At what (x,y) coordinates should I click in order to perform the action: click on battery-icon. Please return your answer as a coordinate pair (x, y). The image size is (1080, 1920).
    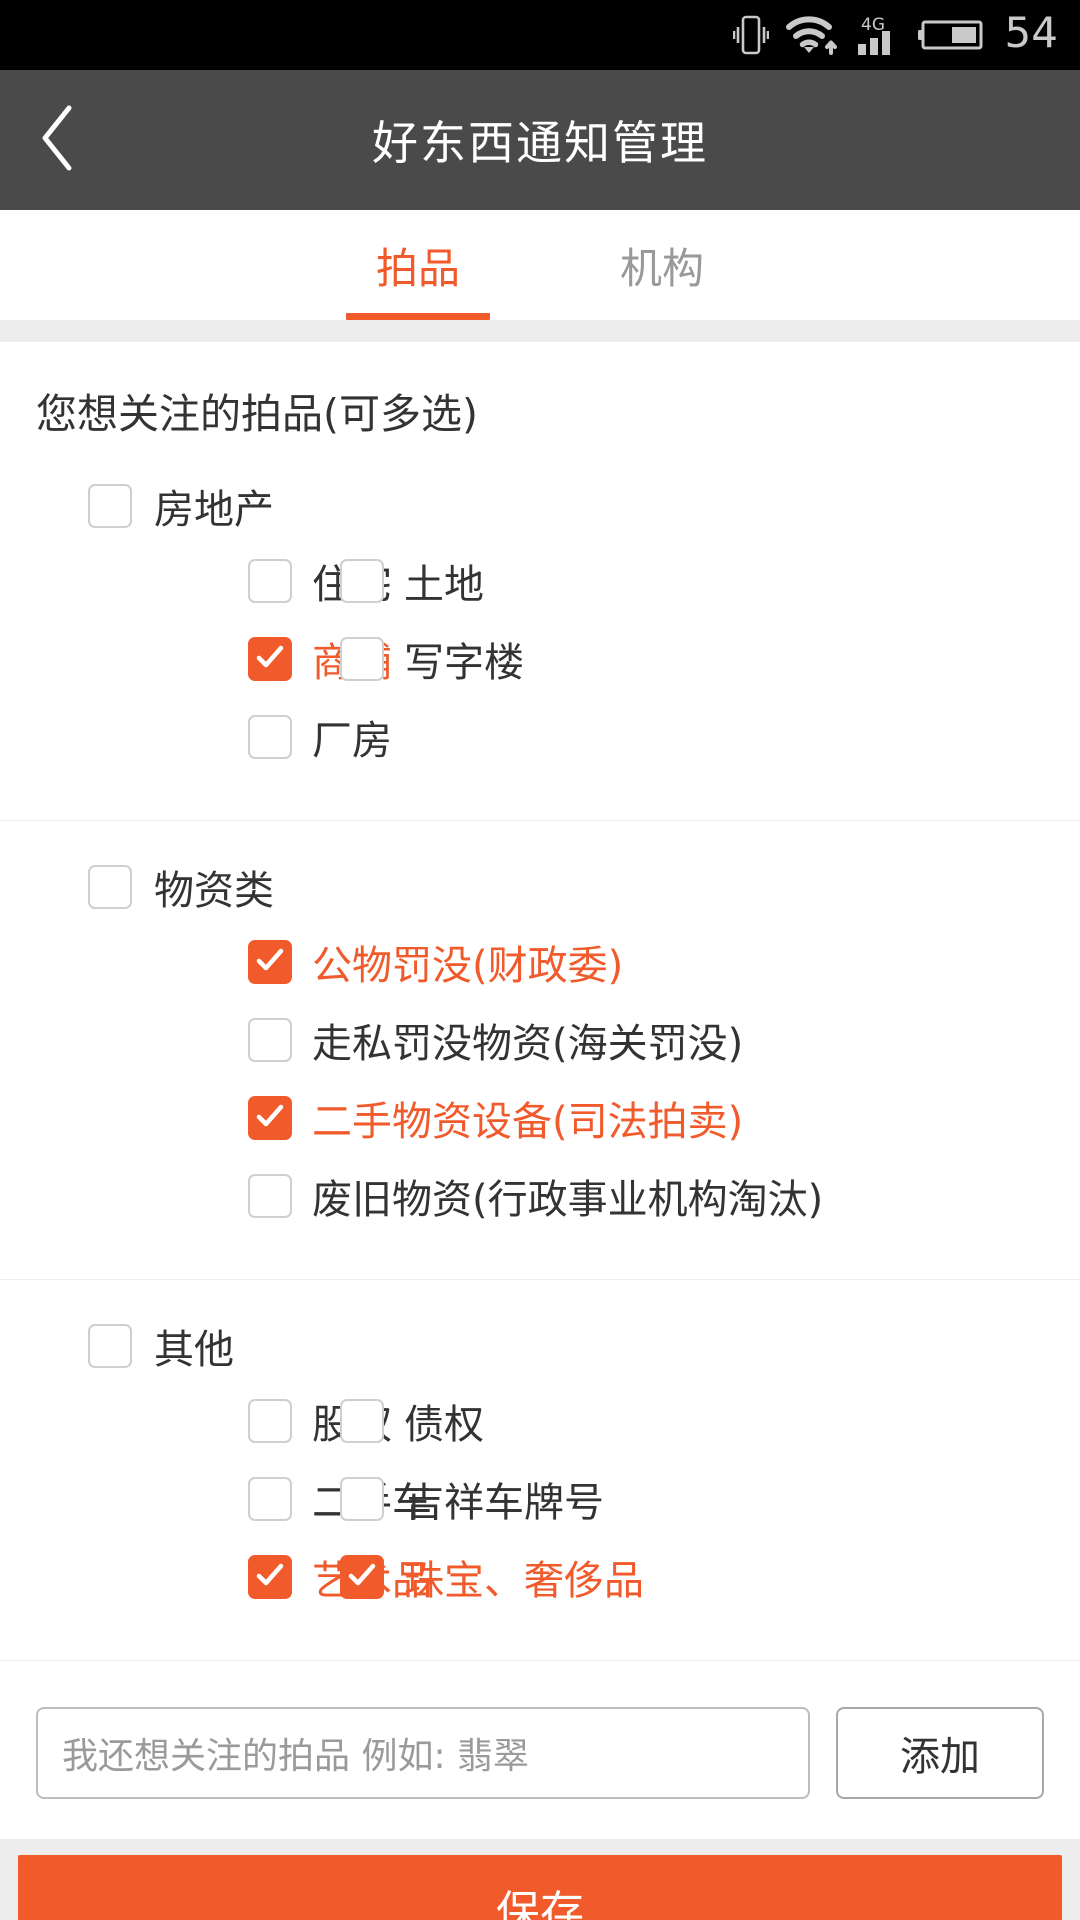
    Looking at the image, I should click on (952, 35).